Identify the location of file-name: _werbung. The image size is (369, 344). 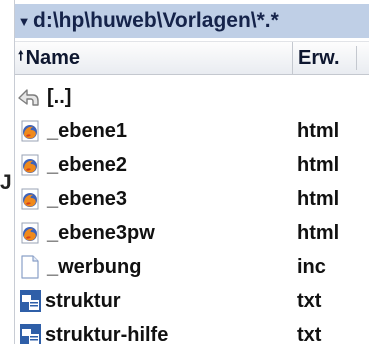
(94, 267).